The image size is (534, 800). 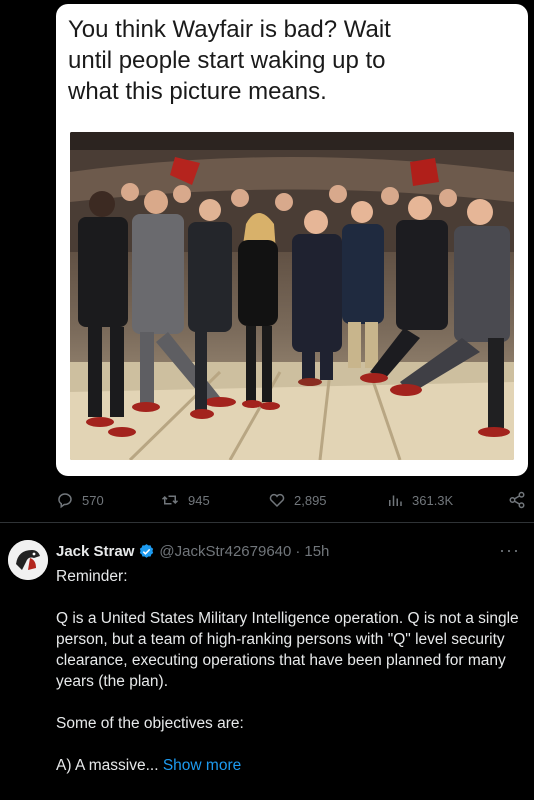 What do you see at coordinates (291, 765) in the screenshot?
I see `tweet-paragraph-3: A) A massive... Show more` at bounding box center [291, 765].